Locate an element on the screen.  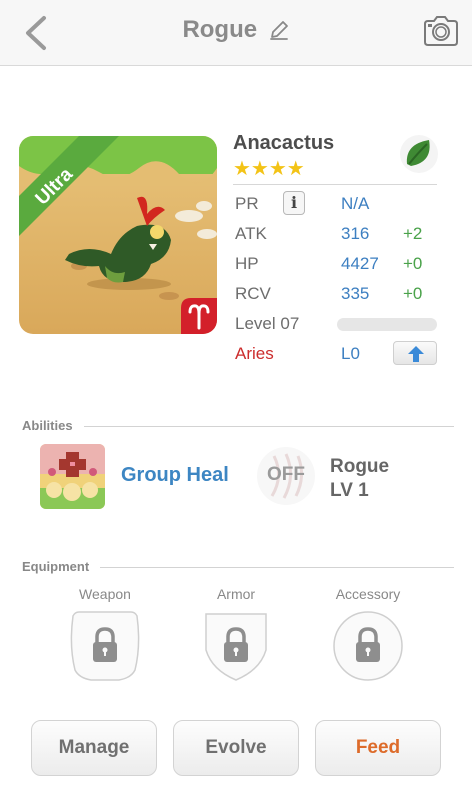
role-status: OFF is located at coordinates (286, 475).